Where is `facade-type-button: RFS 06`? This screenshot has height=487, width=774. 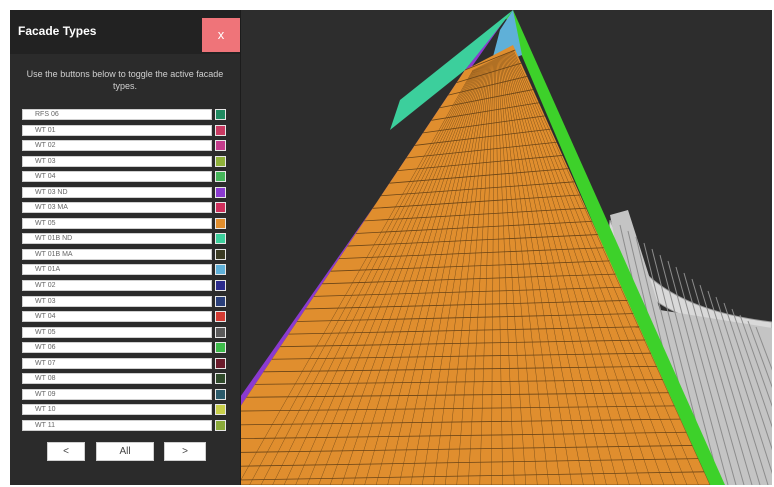
facade-type-button: RFS 06 is located at coordinates (117, 114).